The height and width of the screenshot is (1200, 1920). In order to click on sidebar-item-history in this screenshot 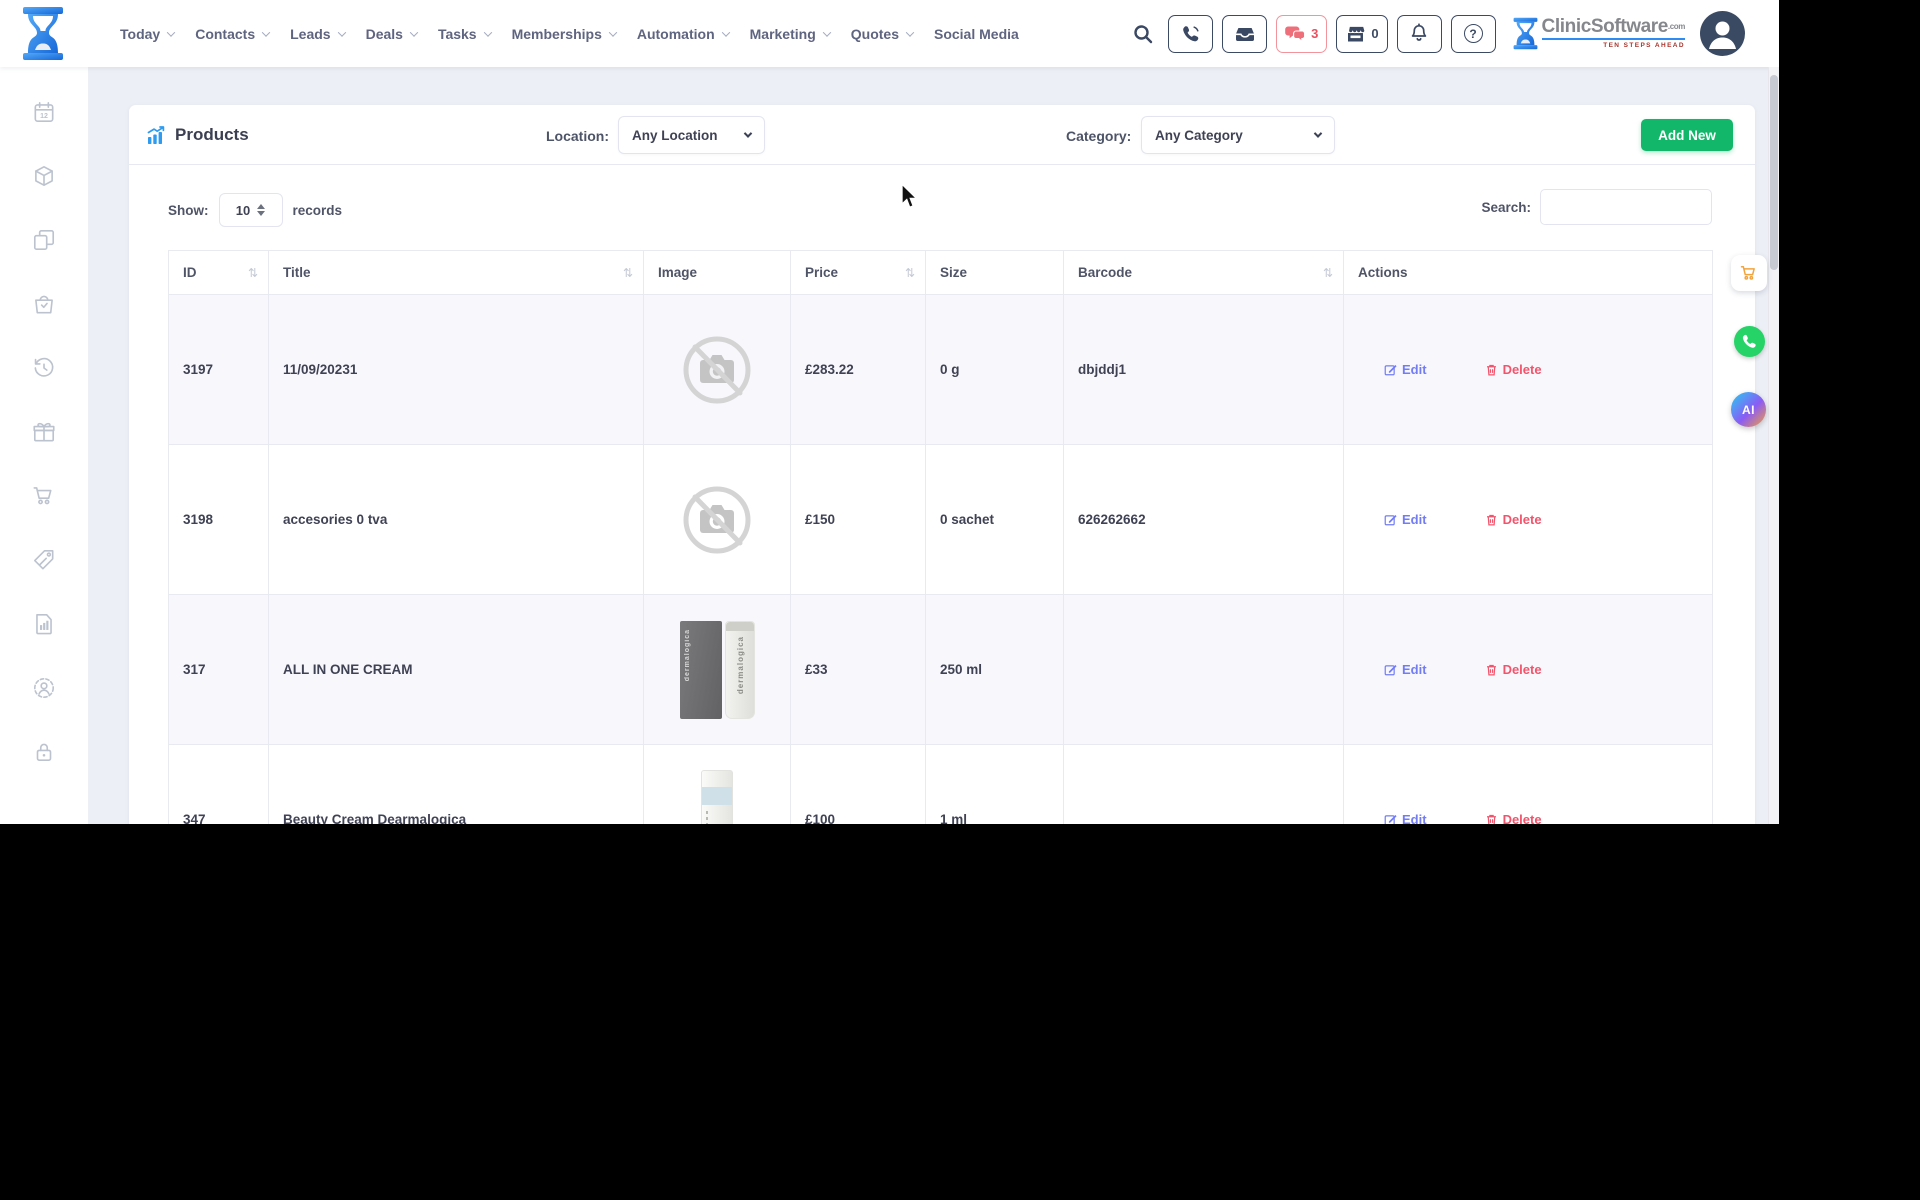, I will do `click(44, 368)`.